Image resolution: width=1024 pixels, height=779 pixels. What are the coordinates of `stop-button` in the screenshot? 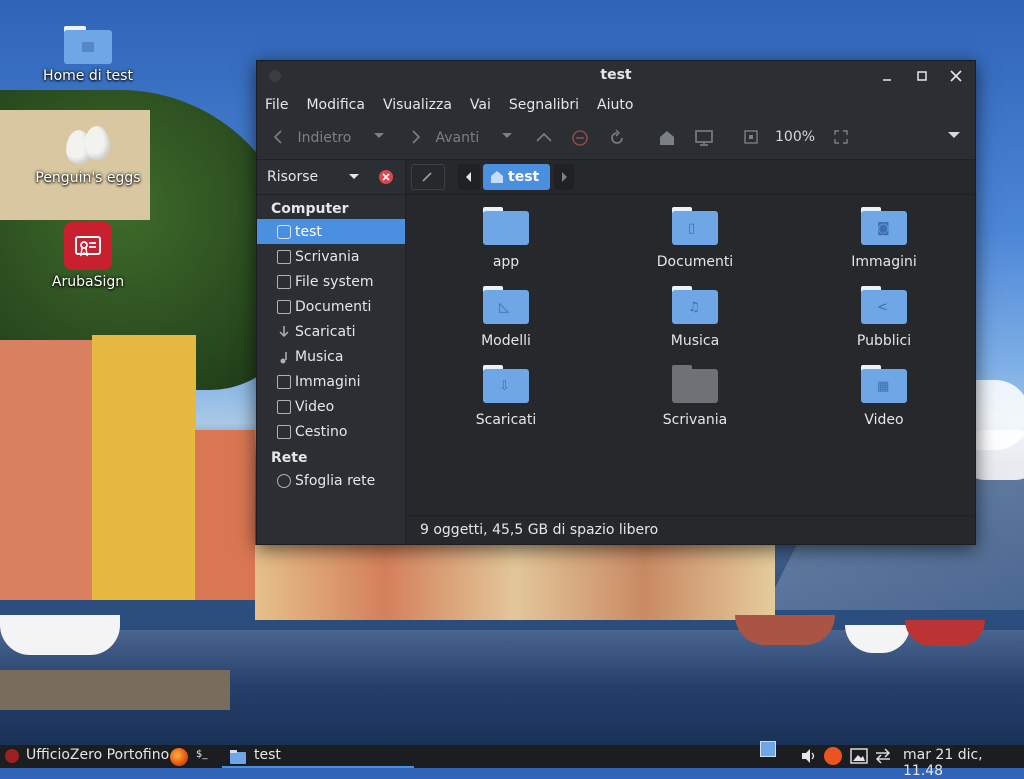 It's located at (580, 140).